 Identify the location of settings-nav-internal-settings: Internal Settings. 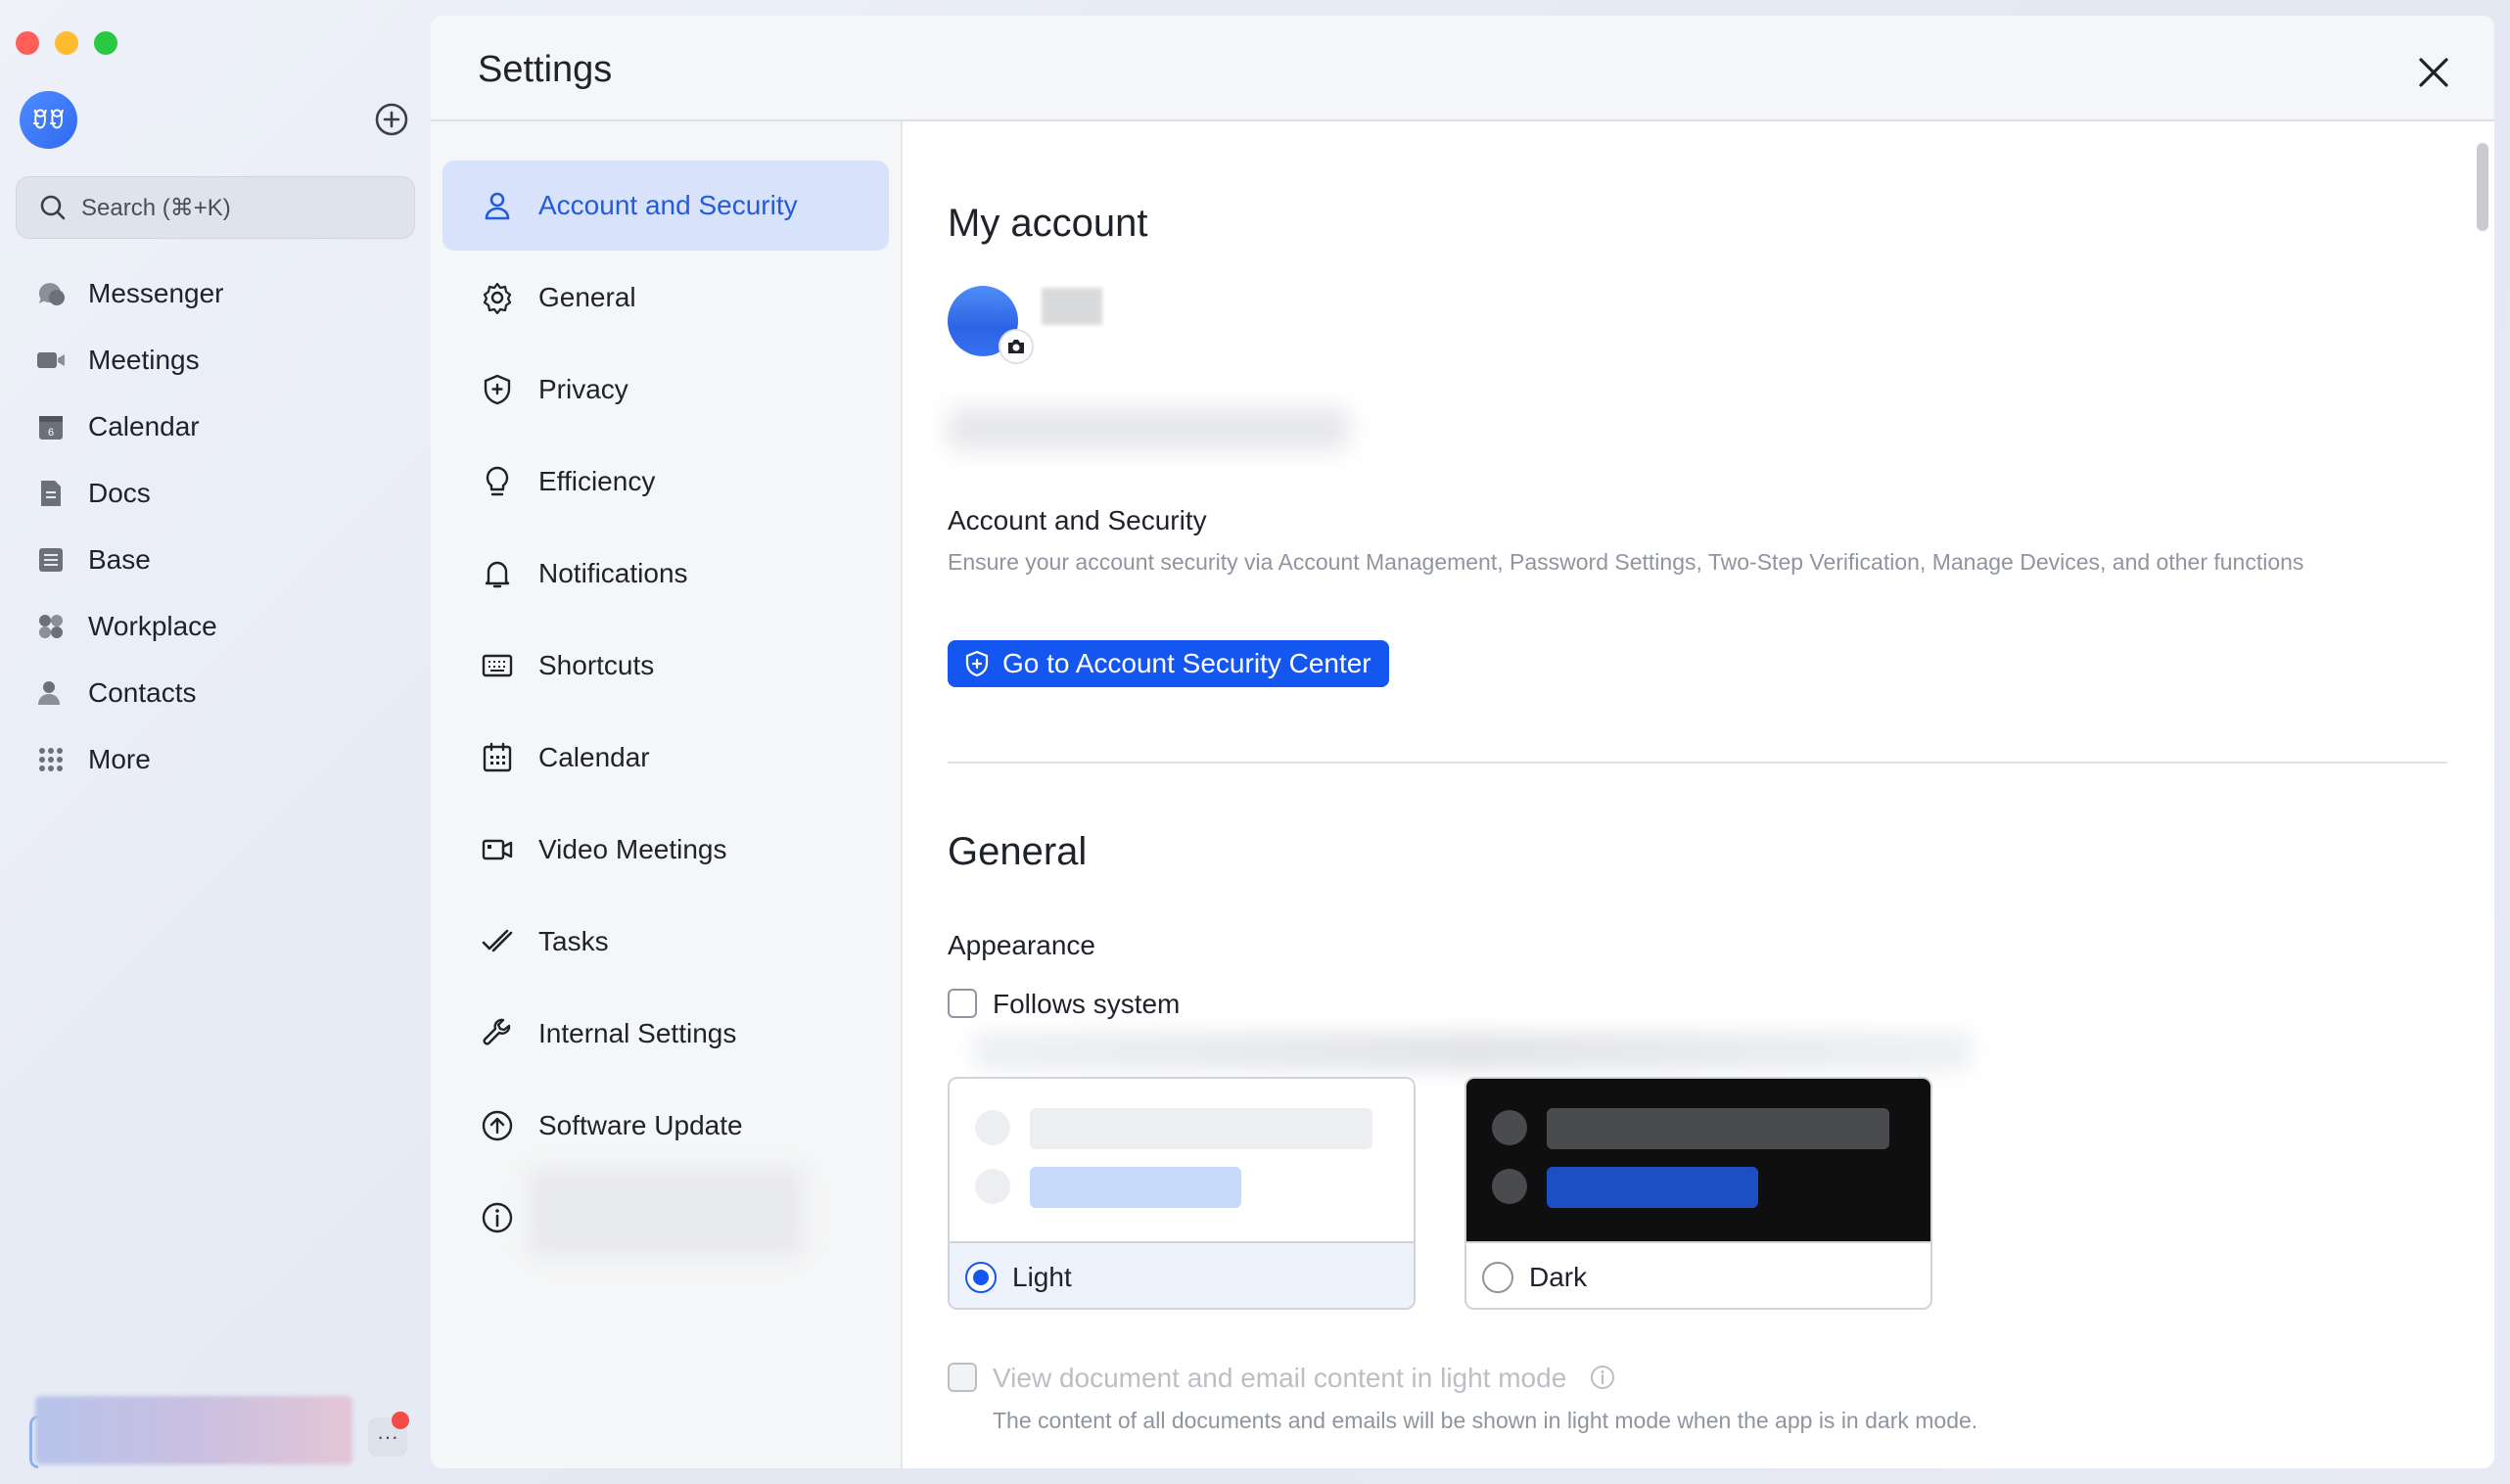
(665, 1034).